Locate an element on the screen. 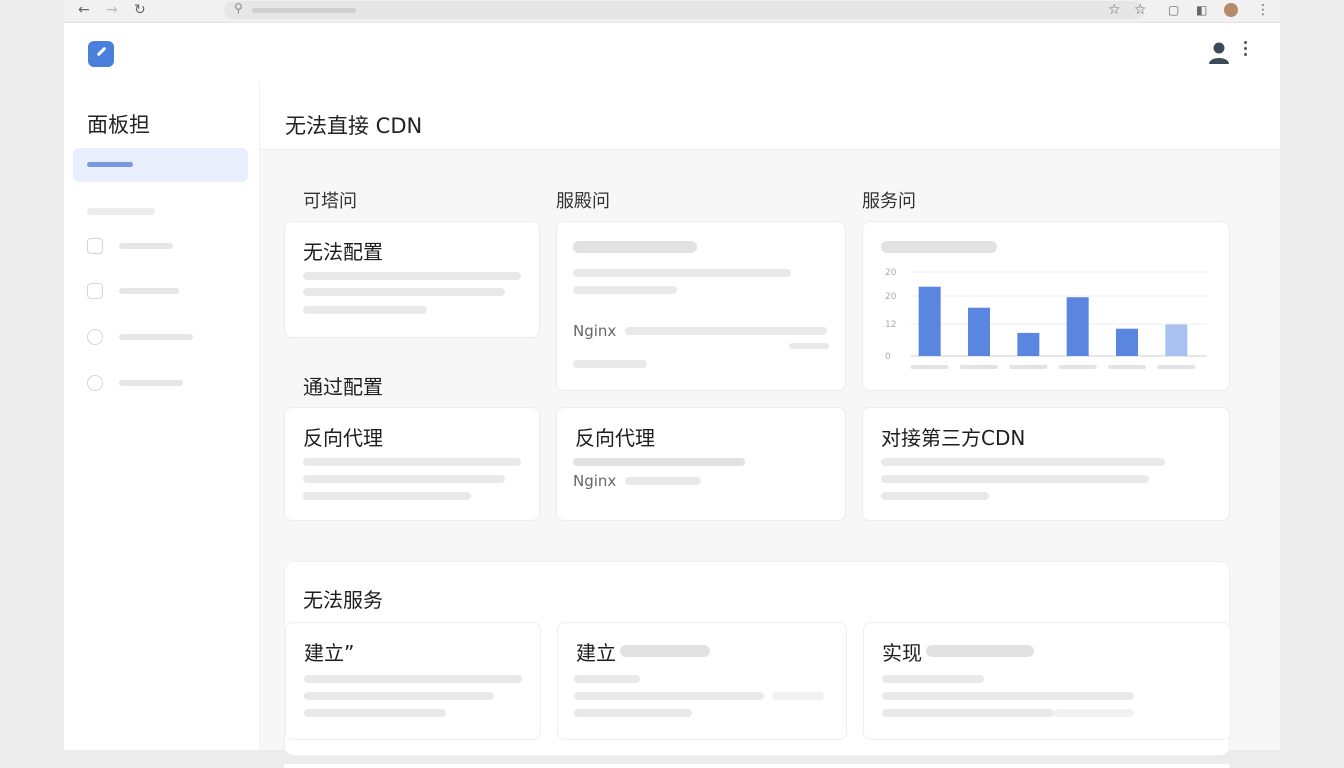 This screenshot has height=768, width=1344. next-section-edge is located at coordinates (757, 766).